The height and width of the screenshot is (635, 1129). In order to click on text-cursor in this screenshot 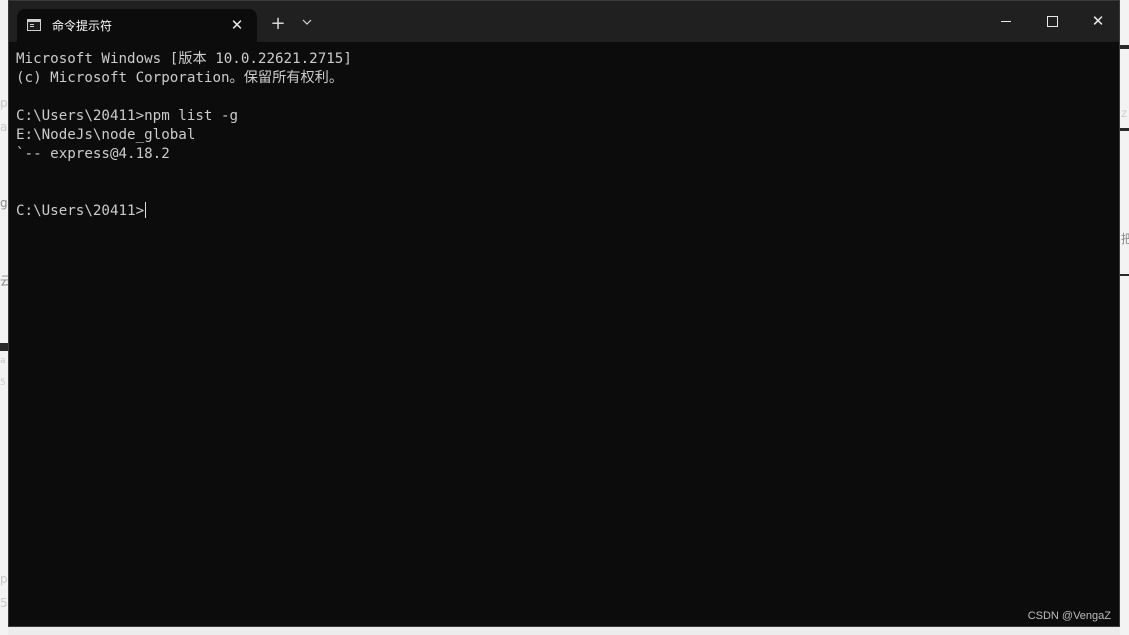, I will do `click(146, 210)`.